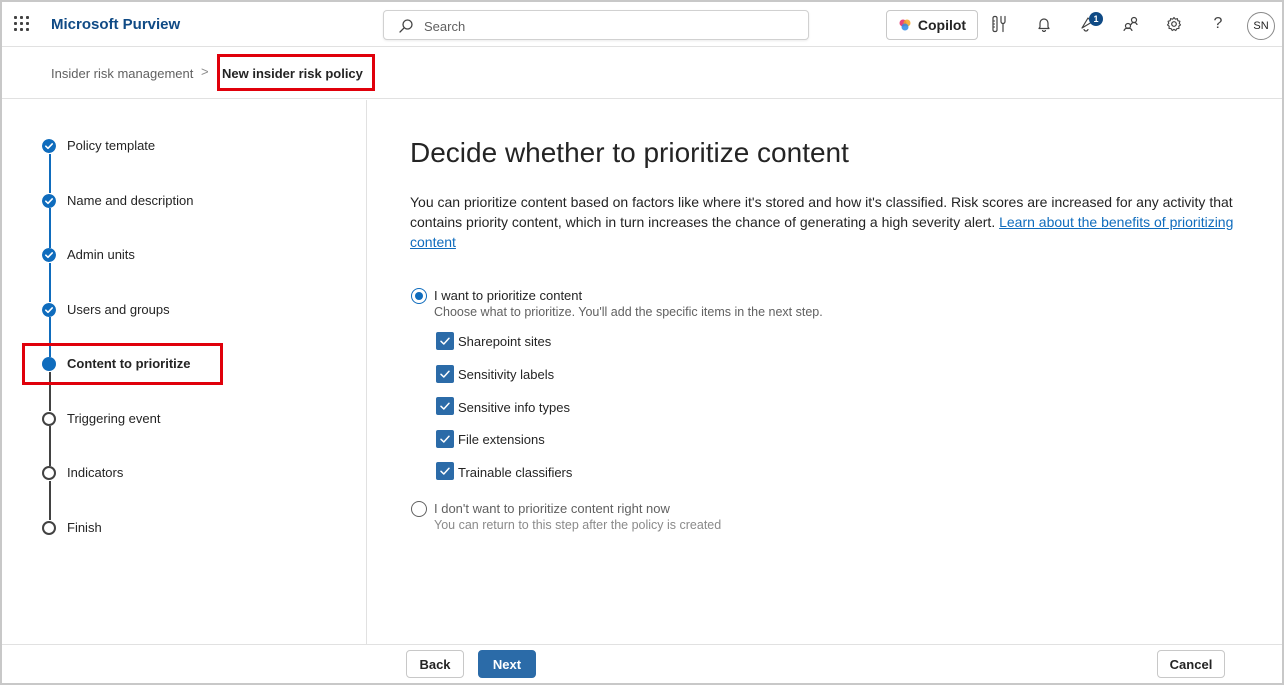  What do you see at coordinates (115, 24) in the screenshot?
I see `app-title: Microsoft Purview` at bounding box center [115, 24].